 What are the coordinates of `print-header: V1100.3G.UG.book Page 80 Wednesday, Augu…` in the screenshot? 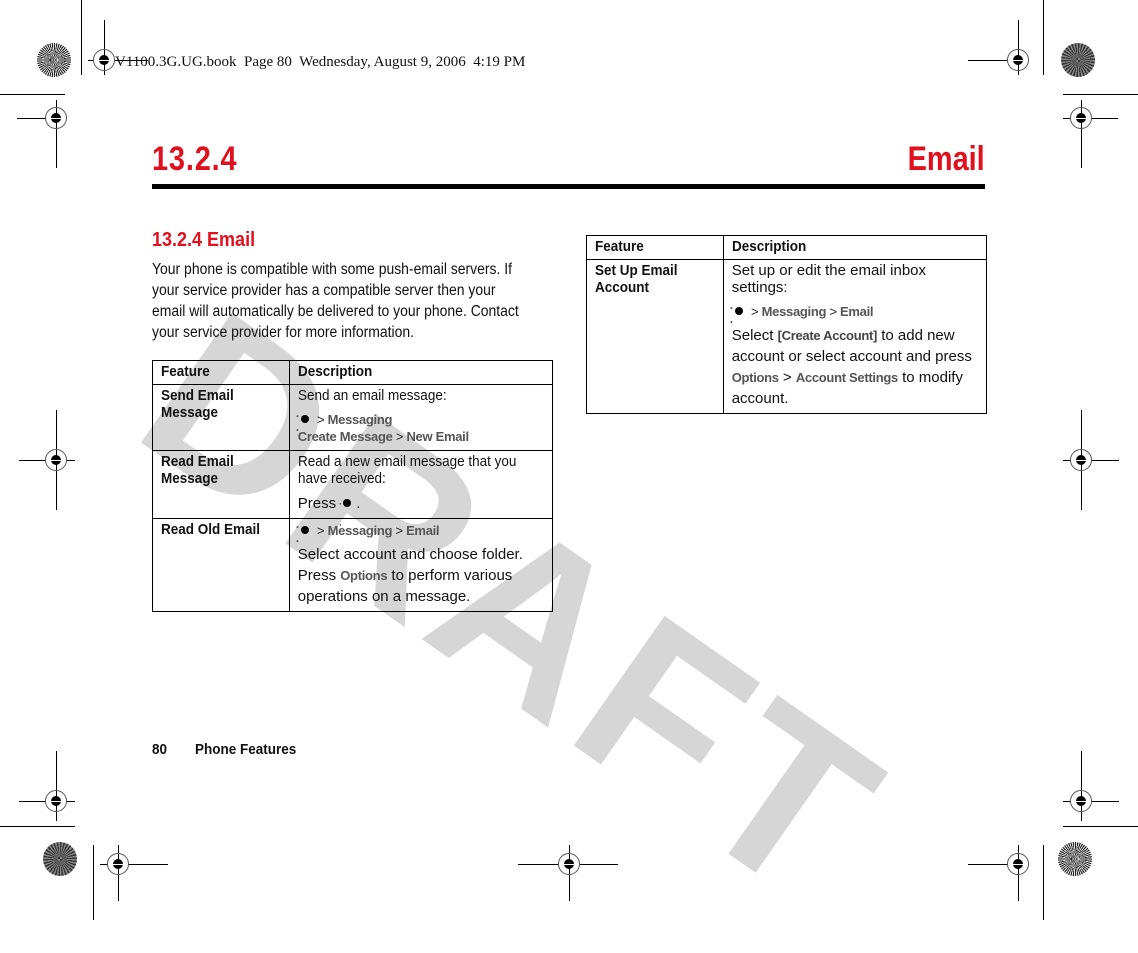 It's located at (320, 62).